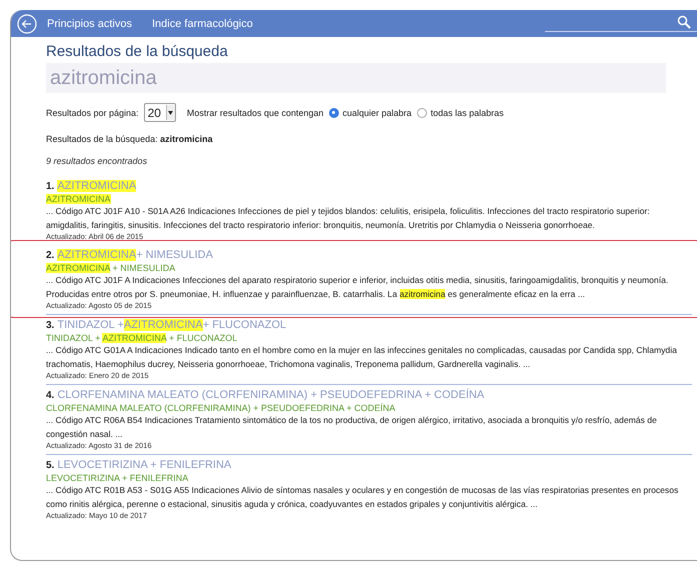 This screenshot has width=697, height=564. Describe the element at coordinates (118, 478) in the screenshot. I see `result-subtitle: LEVOCETIRIZINA + FENILEFRINA` at that location.